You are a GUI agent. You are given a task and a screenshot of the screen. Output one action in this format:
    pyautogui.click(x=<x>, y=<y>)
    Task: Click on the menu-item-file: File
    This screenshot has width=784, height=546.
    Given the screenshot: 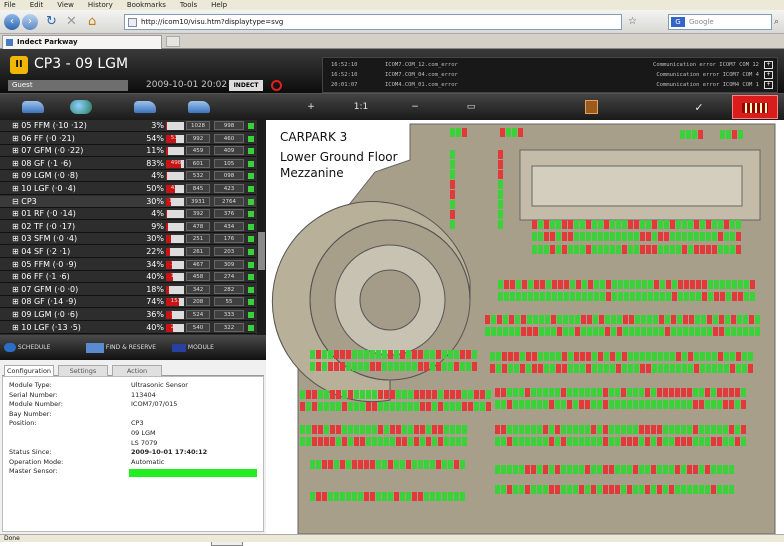 What is the action you would take?
    pyautogui.click(x=10, y=5)
    